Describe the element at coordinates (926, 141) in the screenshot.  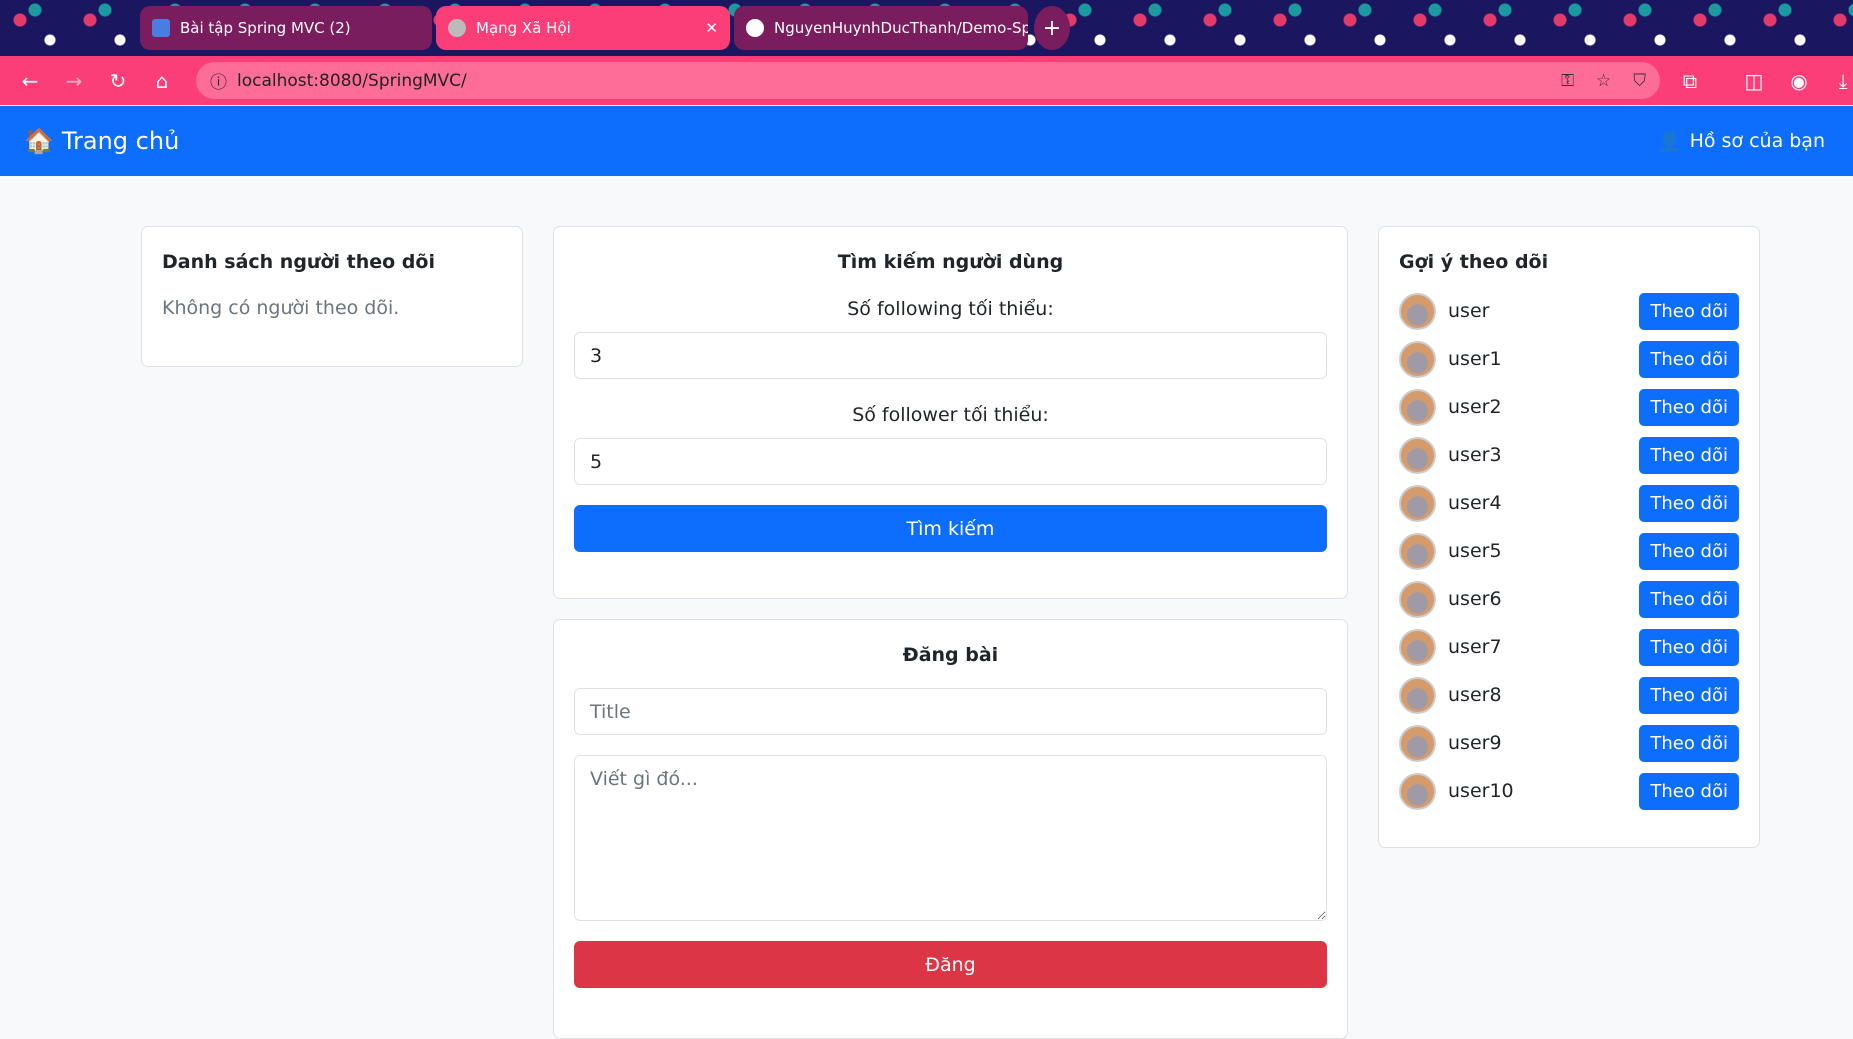
I see `navbar: 🏠 Trang chủ 👤 Hồ sơ của bạn` at that location.